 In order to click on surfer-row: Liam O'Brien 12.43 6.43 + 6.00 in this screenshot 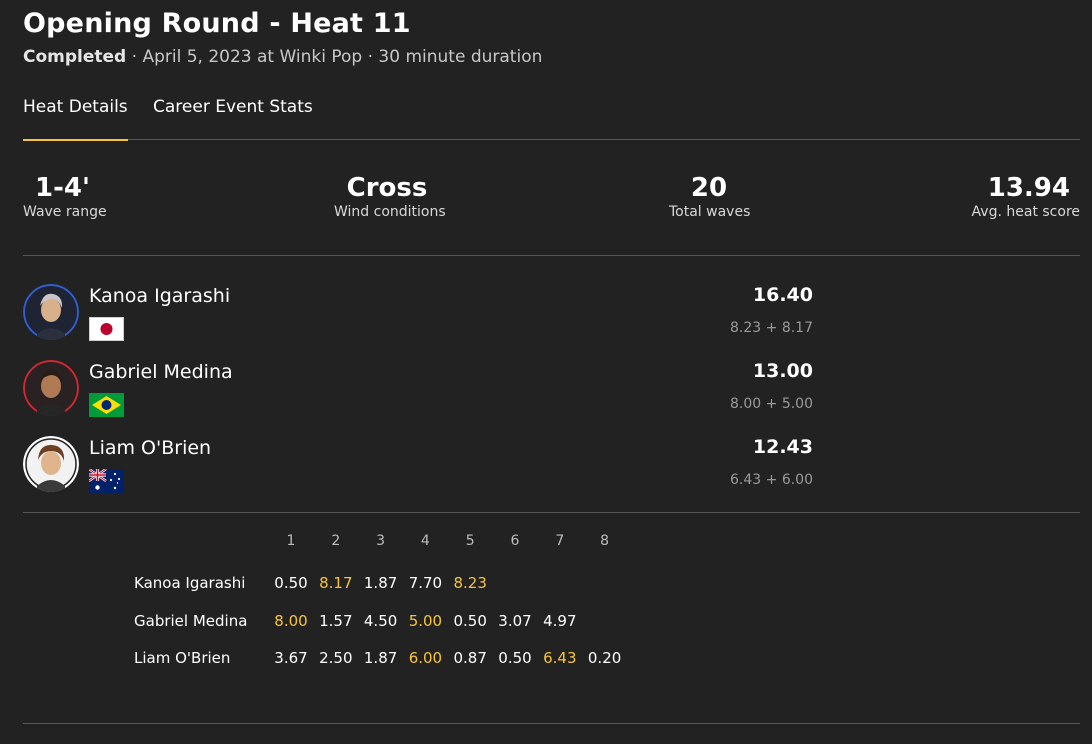, I will do `click(418, 465)`.